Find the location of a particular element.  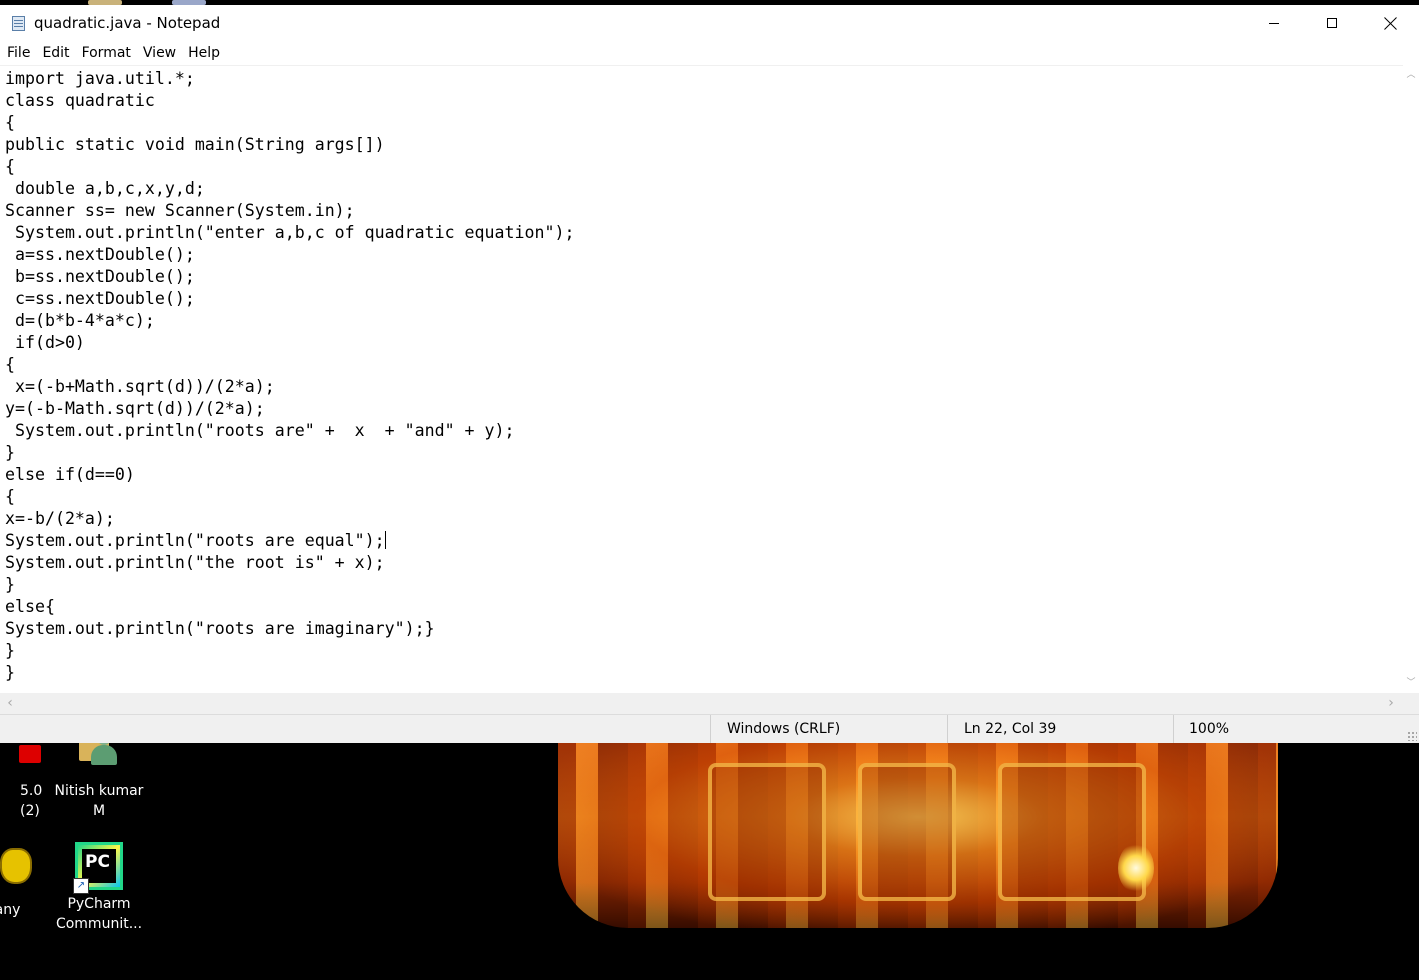

menu-bar: File Edit Format View Help is located at coordinates (709, 53).